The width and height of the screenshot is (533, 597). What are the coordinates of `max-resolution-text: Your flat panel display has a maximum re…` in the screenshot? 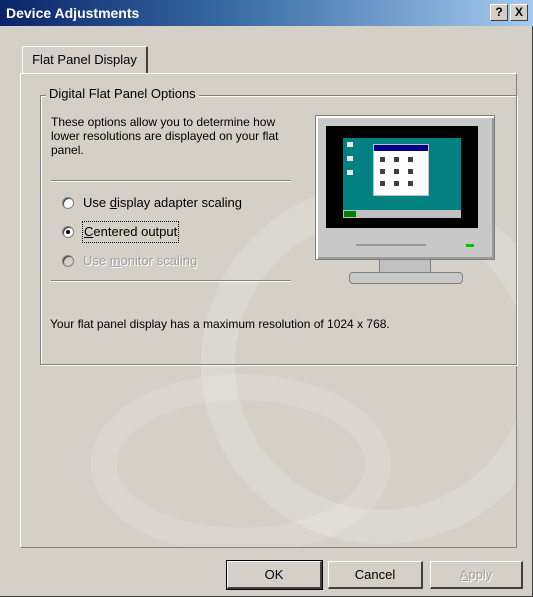 It's located at (220, 324).